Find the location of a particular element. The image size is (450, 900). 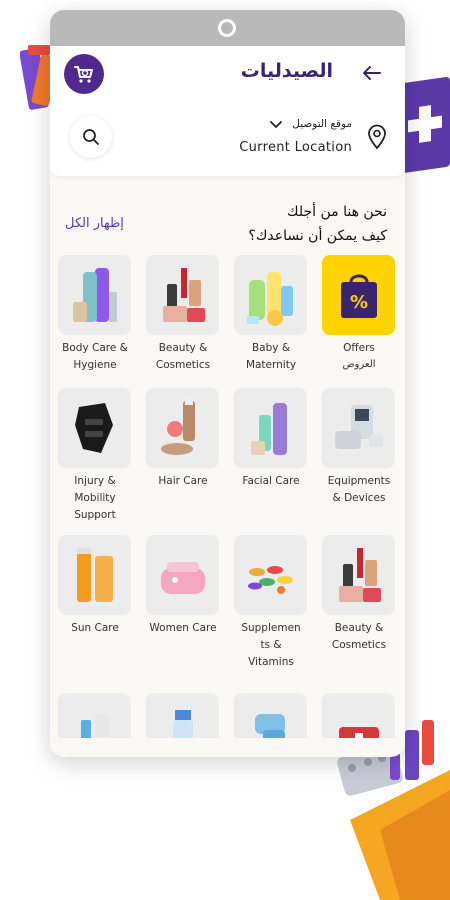

page-title: الصيدليات is located at coordinates (286, 71).